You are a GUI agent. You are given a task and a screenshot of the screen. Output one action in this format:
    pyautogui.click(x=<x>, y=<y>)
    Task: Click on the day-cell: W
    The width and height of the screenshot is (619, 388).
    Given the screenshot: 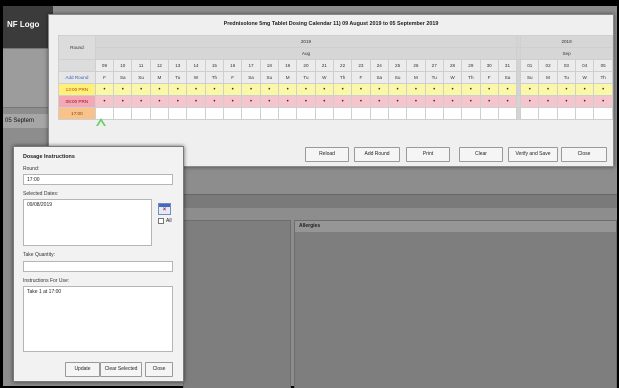 What is the action you would take?
    pyautogui.click(x=585, y=77)
    